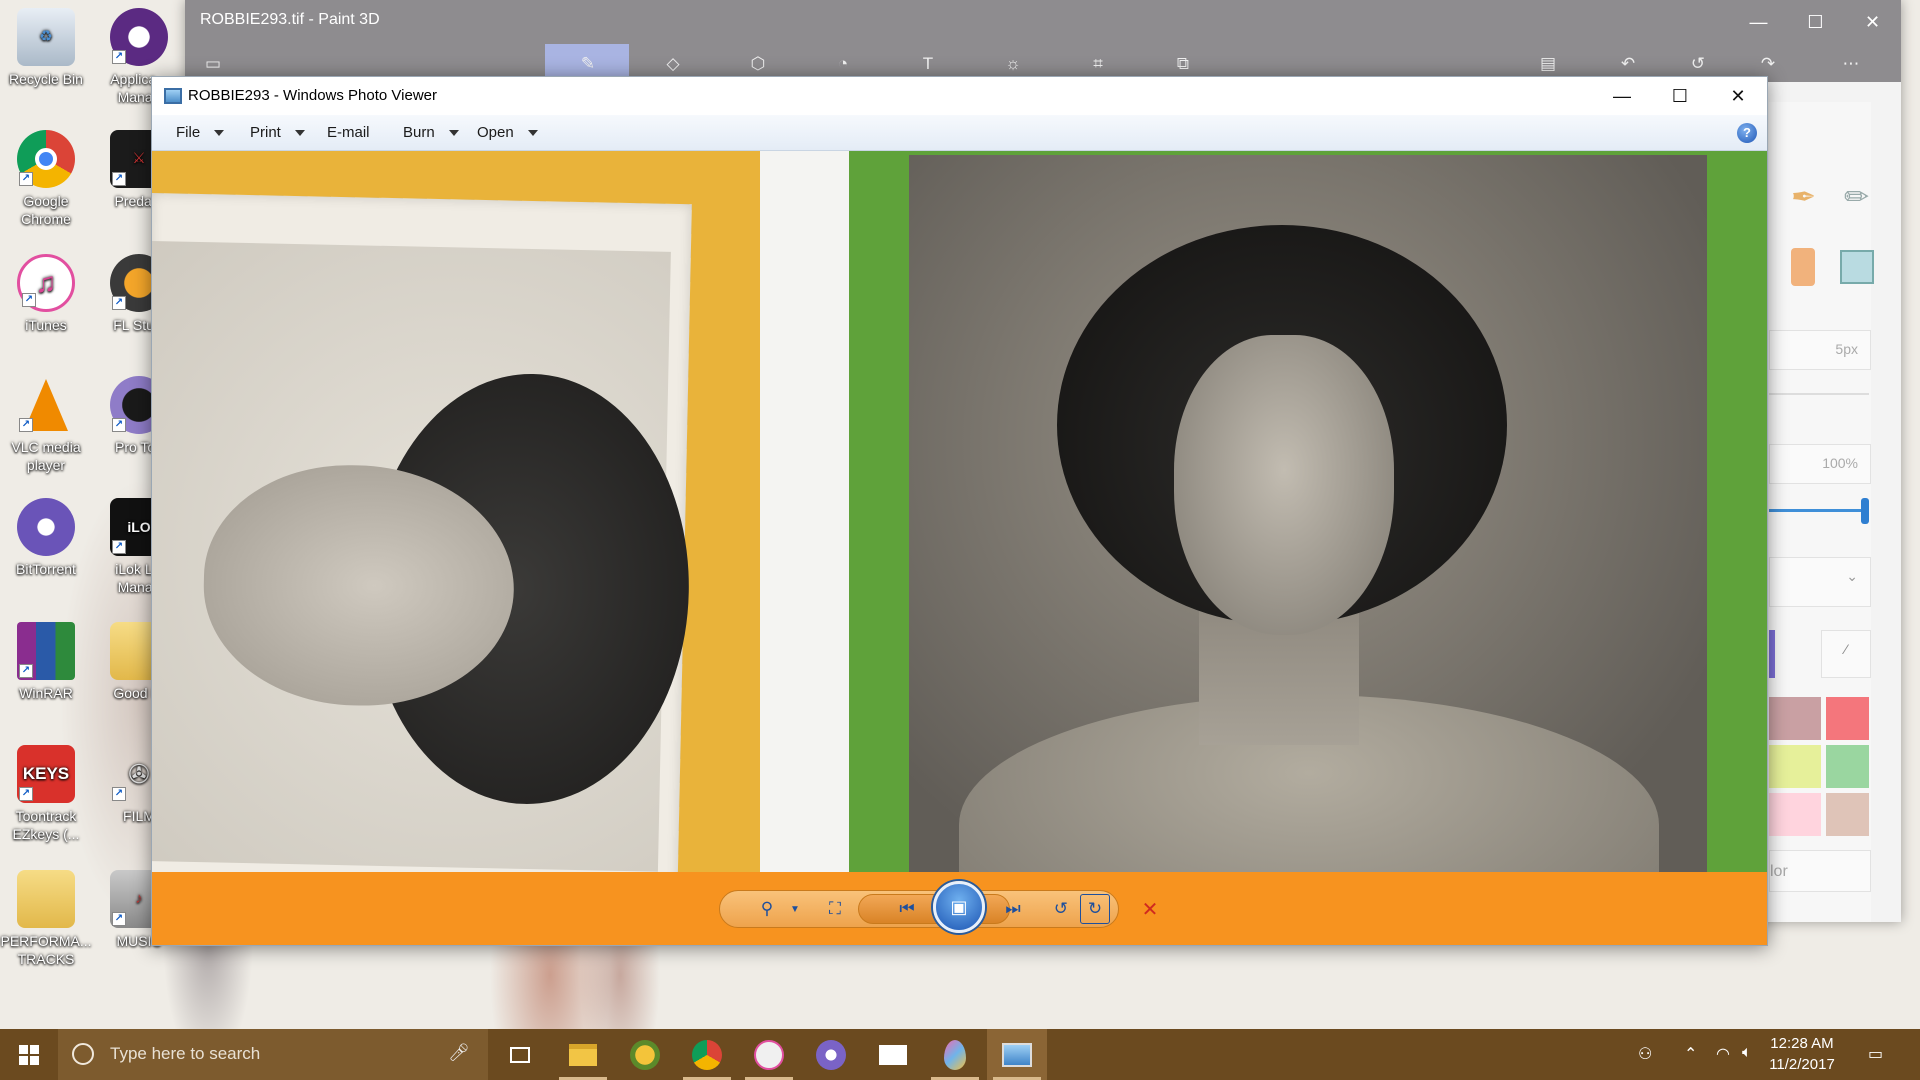  What do you see at coordinates (795, 909) in the screenshot?
I see `zoom-dropdown-icon: ▼` at bounding box center [795, 909].